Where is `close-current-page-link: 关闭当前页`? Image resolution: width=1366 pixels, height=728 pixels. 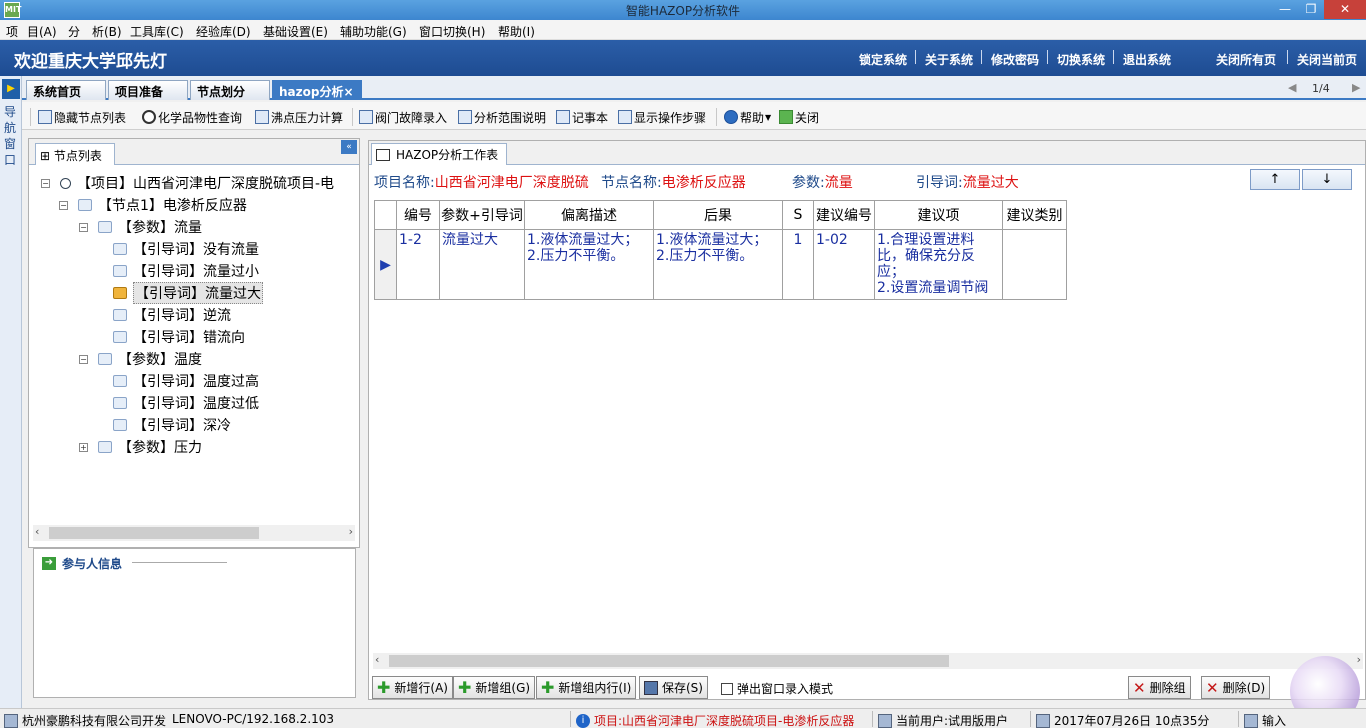
close-current-page-link: 关闭当前页 is located at coordinates (1327, 59).